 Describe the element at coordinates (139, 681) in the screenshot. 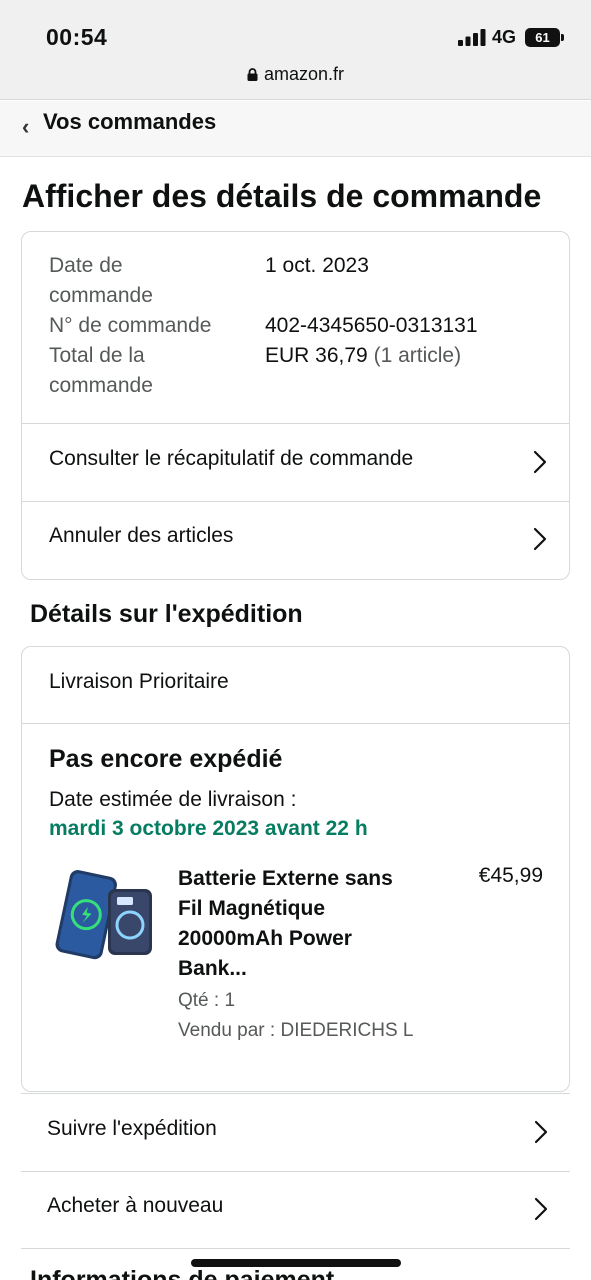

I see `shipping-method: Livraison Prioritaire` at that location.